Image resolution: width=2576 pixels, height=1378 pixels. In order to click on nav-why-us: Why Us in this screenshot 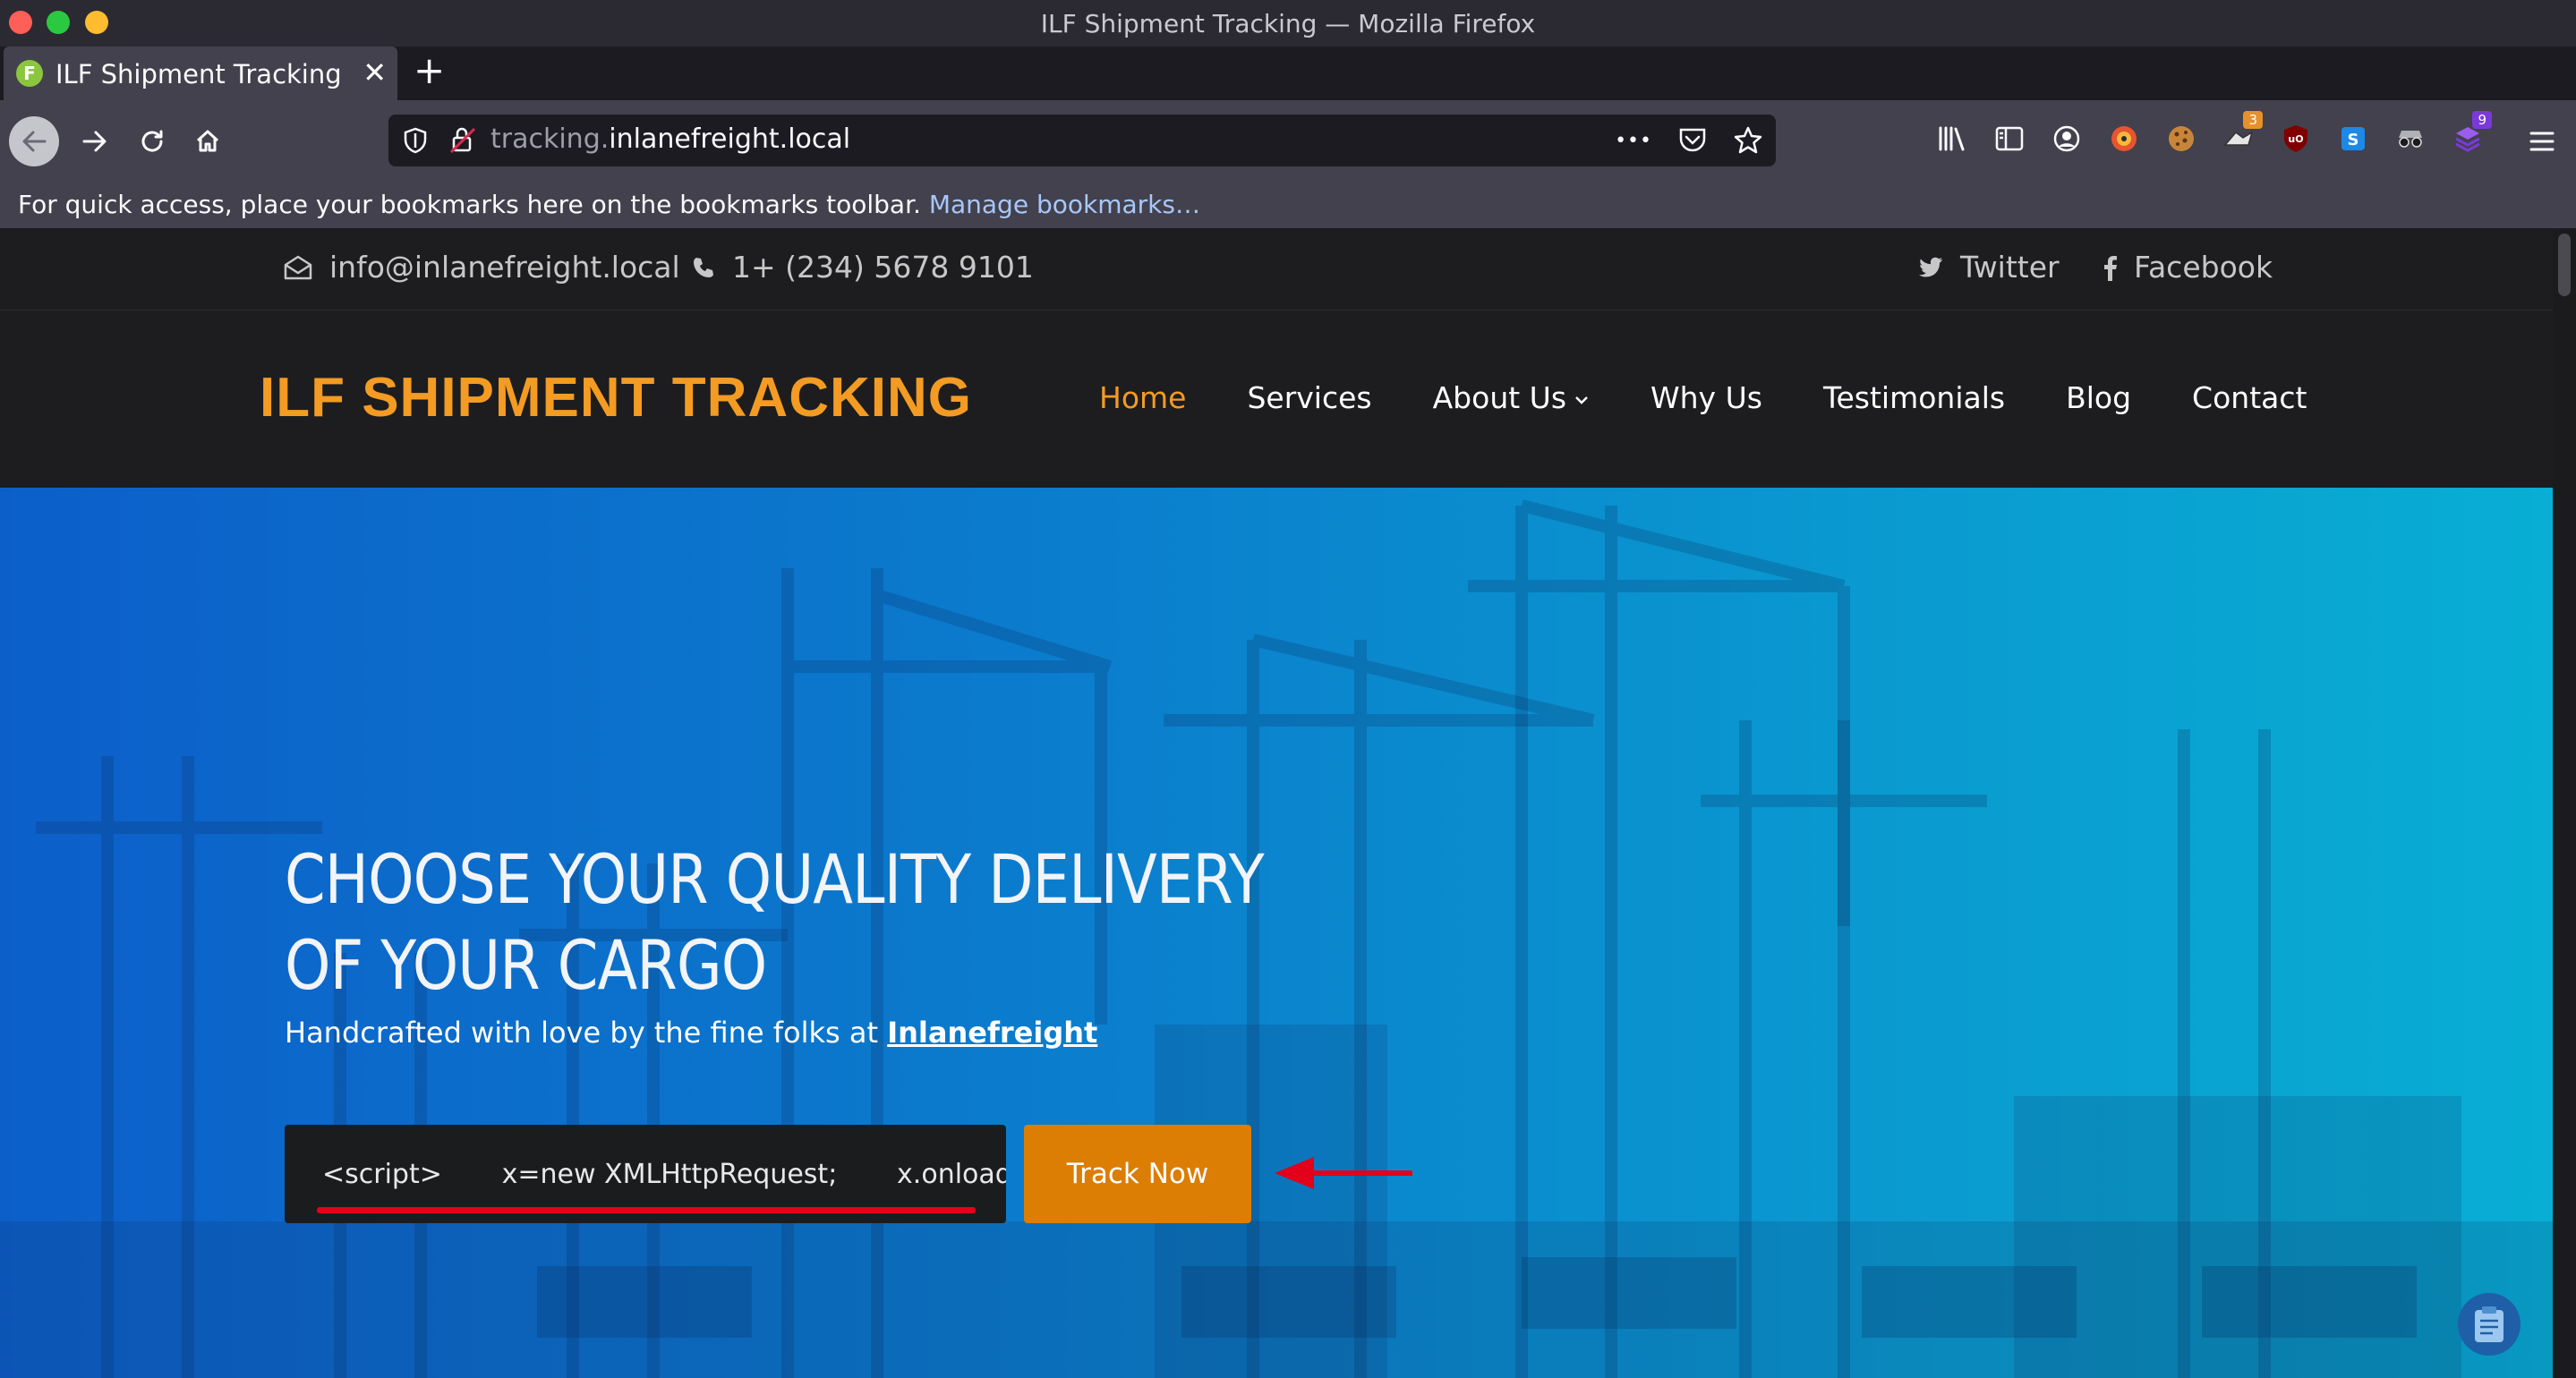, I will do `click(1706, 398)`.